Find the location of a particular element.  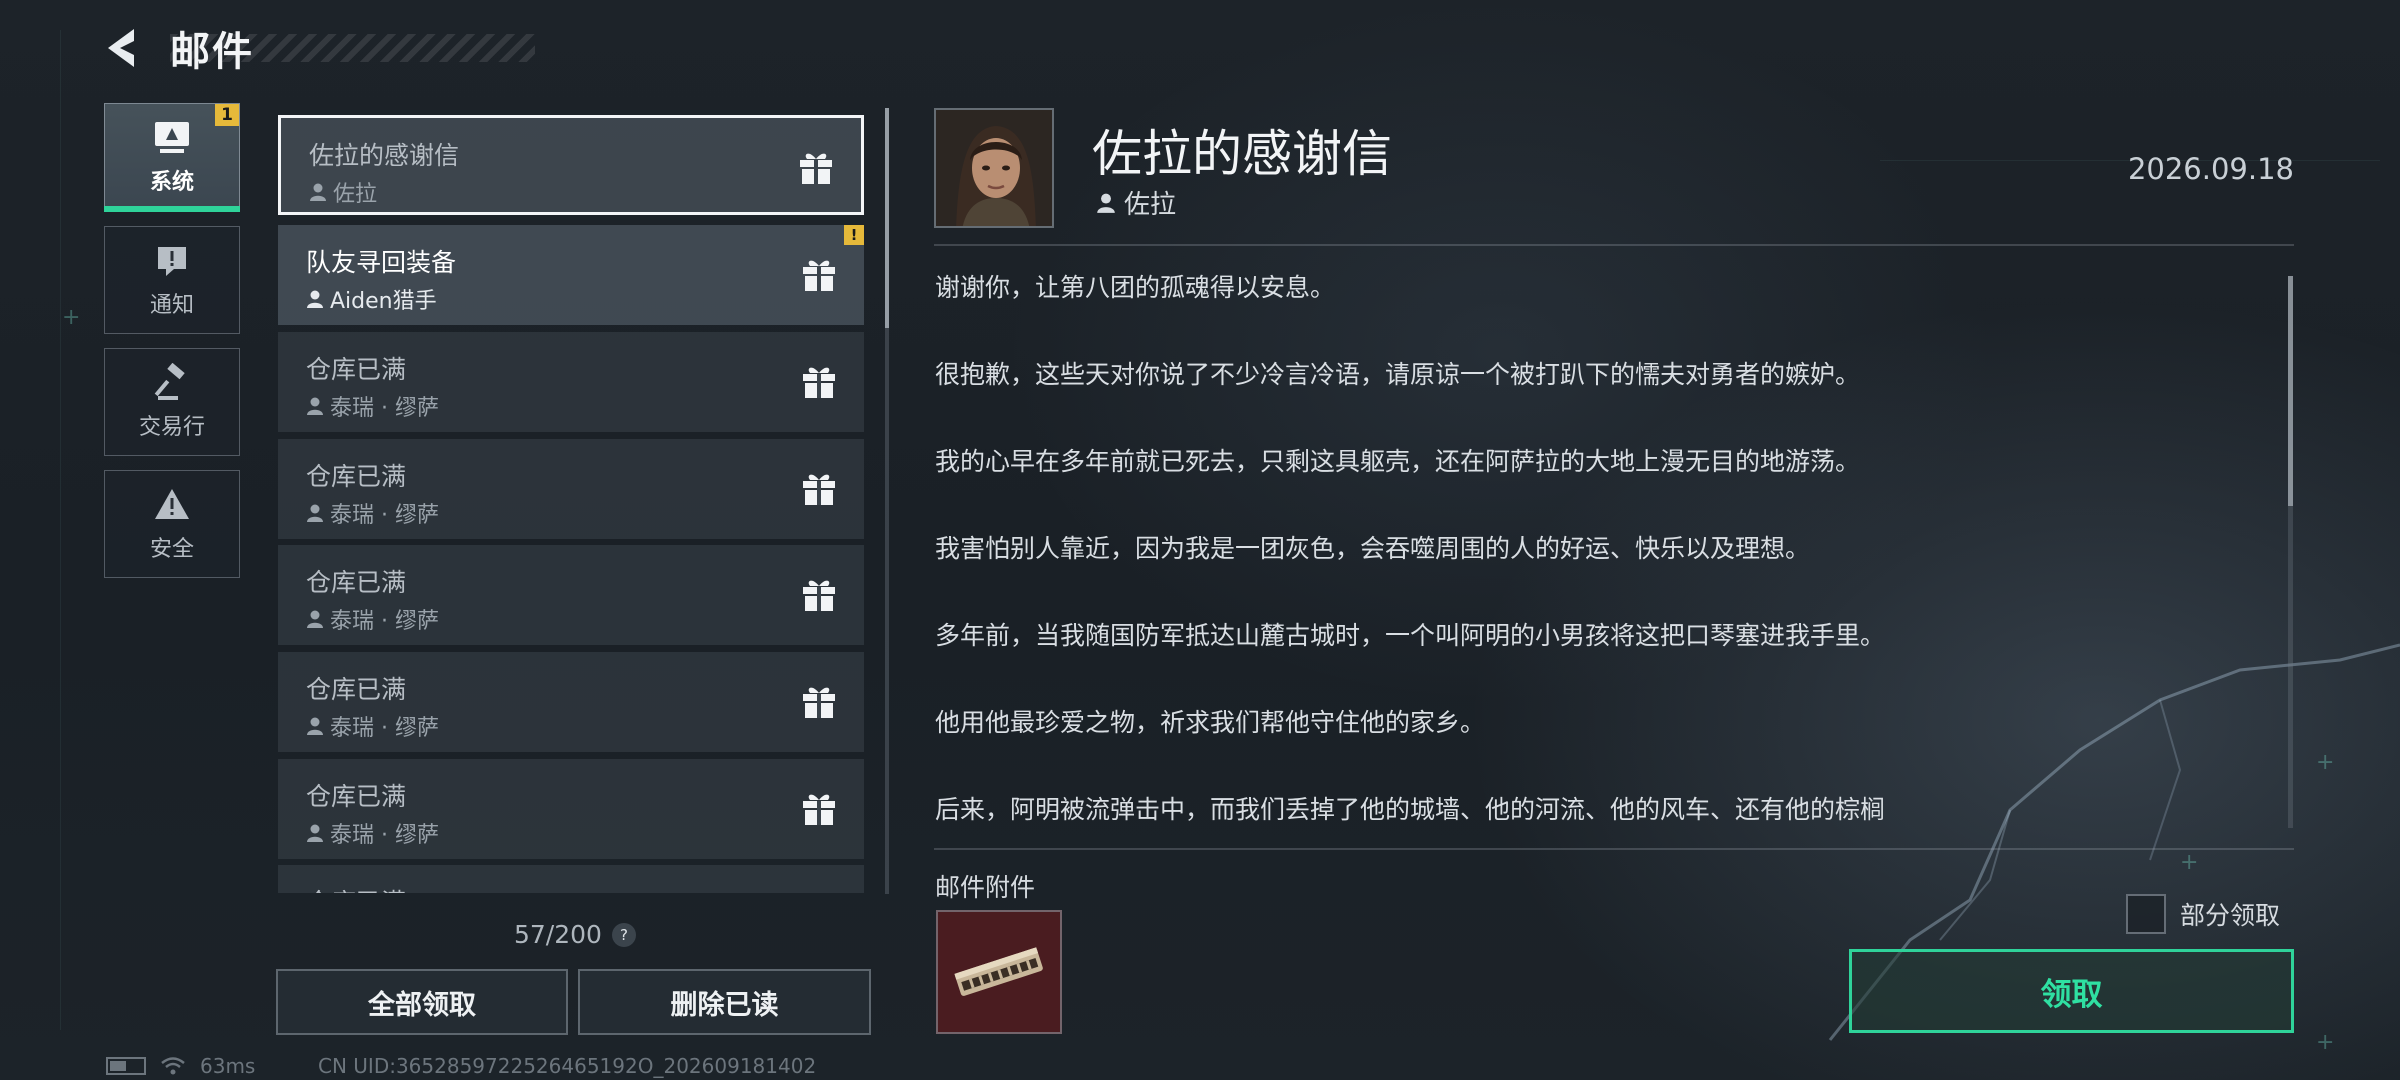

category-label: 系统 is located at coordinates (171, 182).